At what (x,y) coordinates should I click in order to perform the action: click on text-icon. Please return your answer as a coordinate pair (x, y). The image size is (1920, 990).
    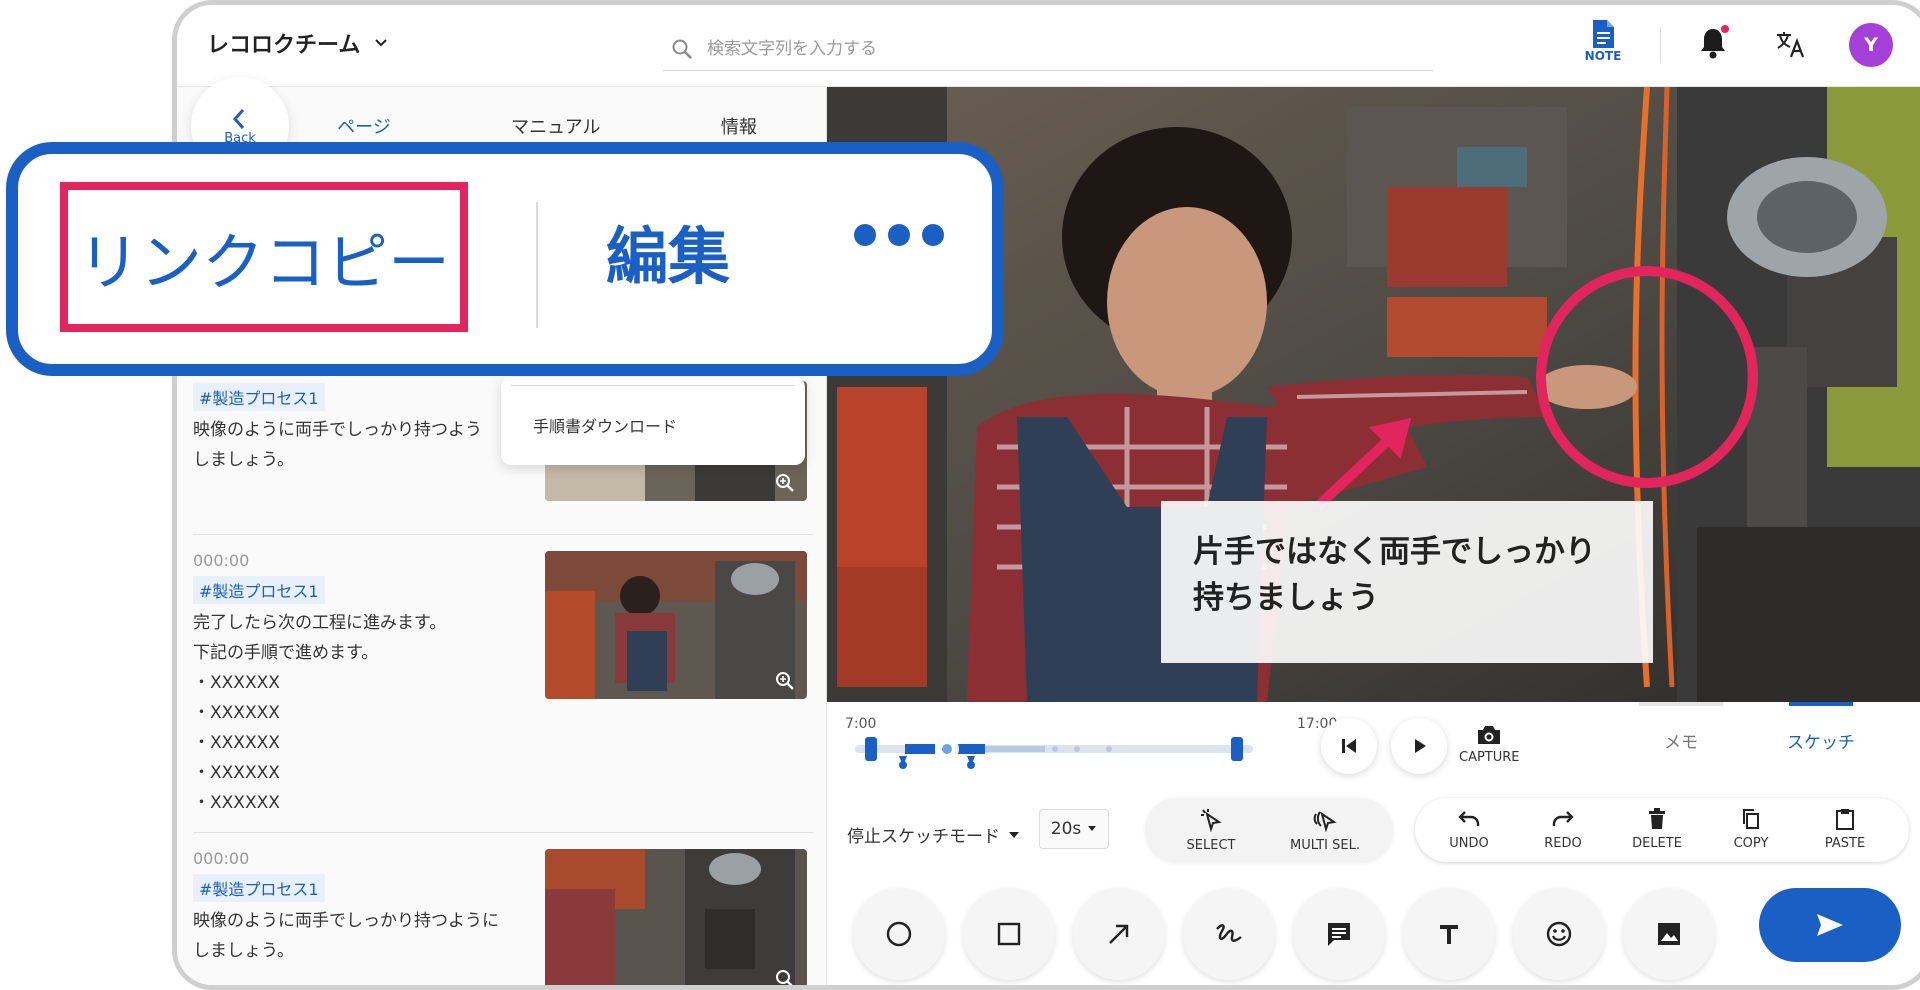
    Looking at the image, I should click on (1449, 934).